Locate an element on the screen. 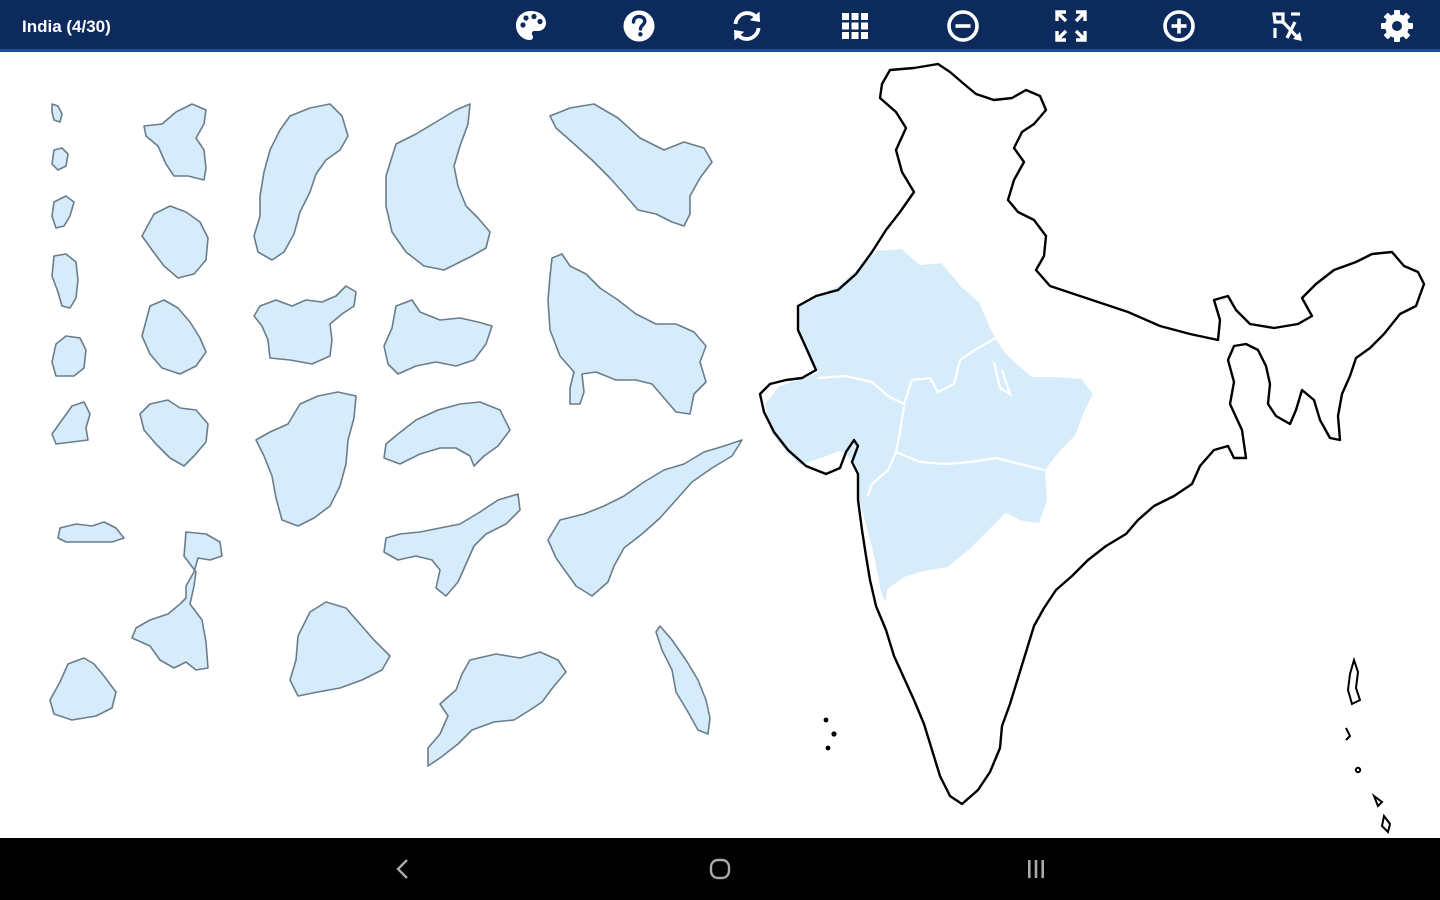  zoom-in-icon is located at coordinates (1179, 26).